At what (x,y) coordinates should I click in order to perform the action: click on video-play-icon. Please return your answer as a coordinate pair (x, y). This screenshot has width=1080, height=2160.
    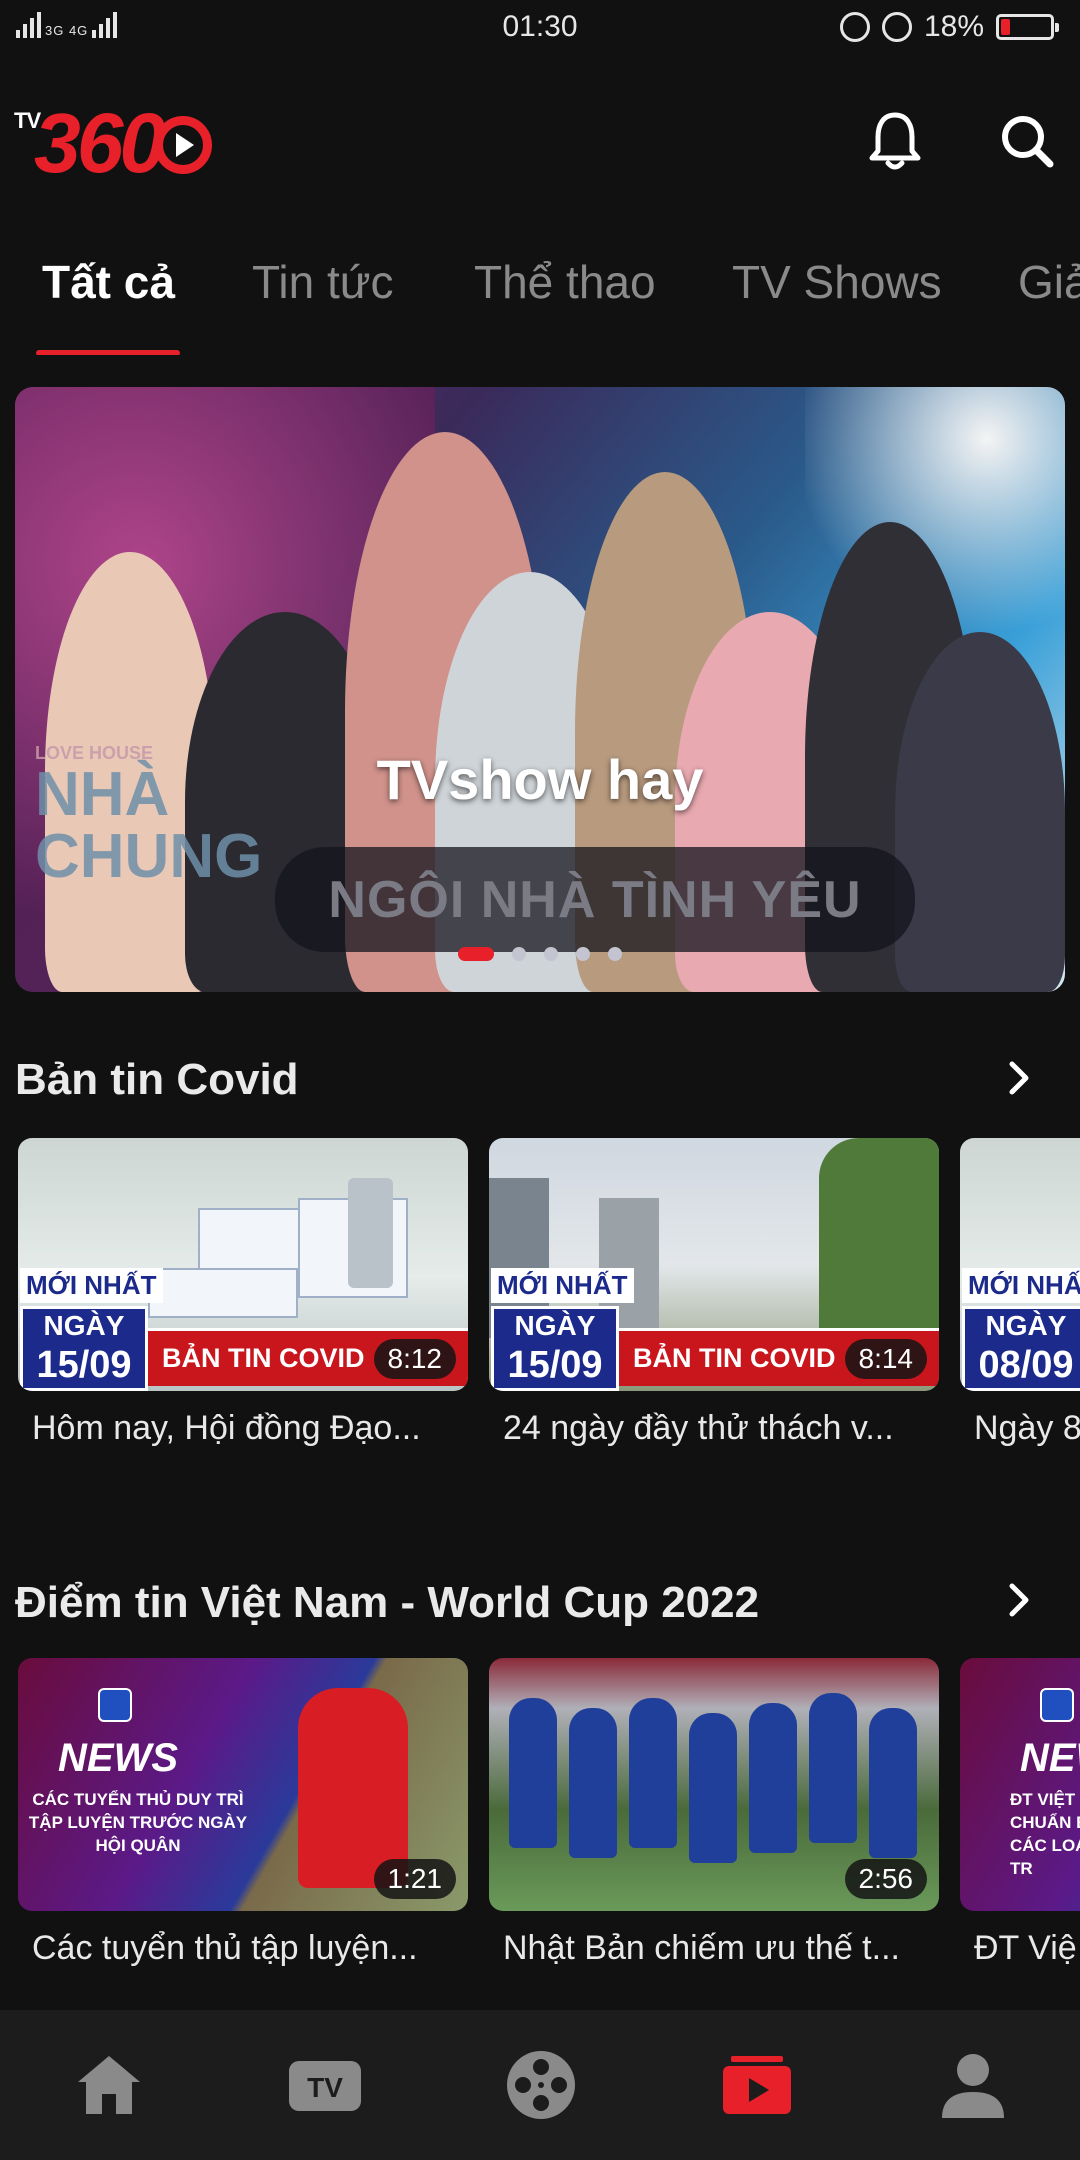
    Looking at the image, I should click on (757, 2085).